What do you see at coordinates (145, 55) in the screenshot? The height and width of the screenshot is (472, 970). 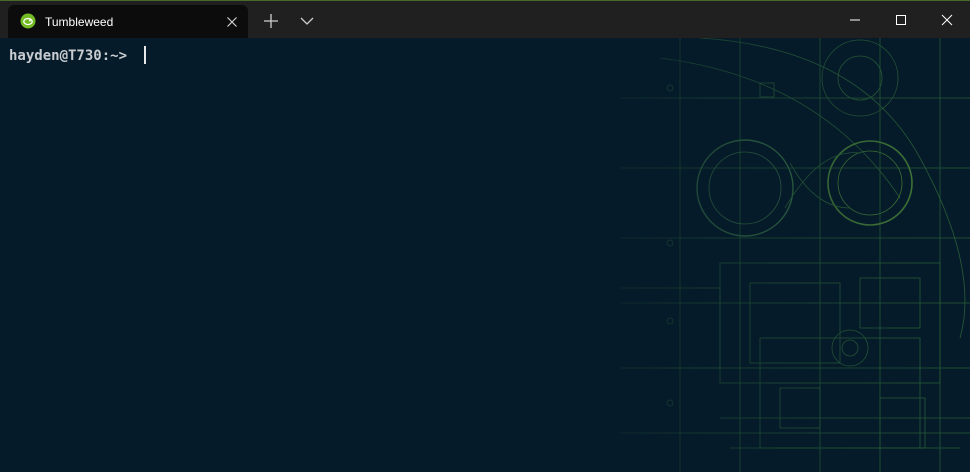 I see `text-cursor` at bounding box center [145, 55].